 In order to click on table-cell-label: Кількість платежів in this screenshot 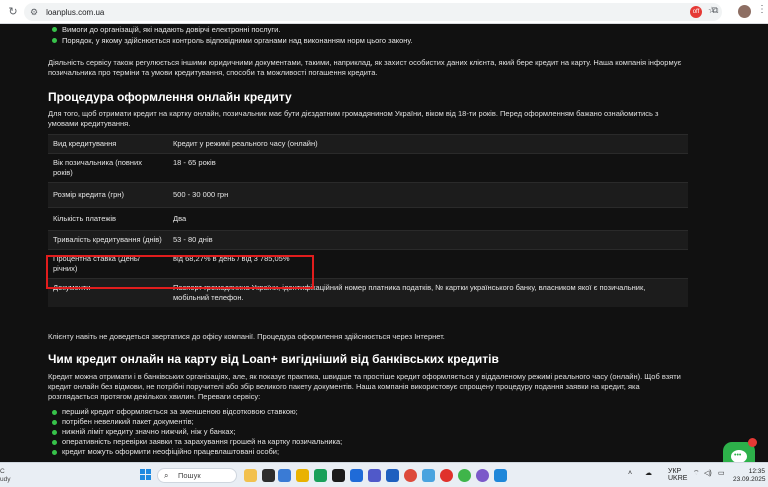, I will do `click(108, 219)`.